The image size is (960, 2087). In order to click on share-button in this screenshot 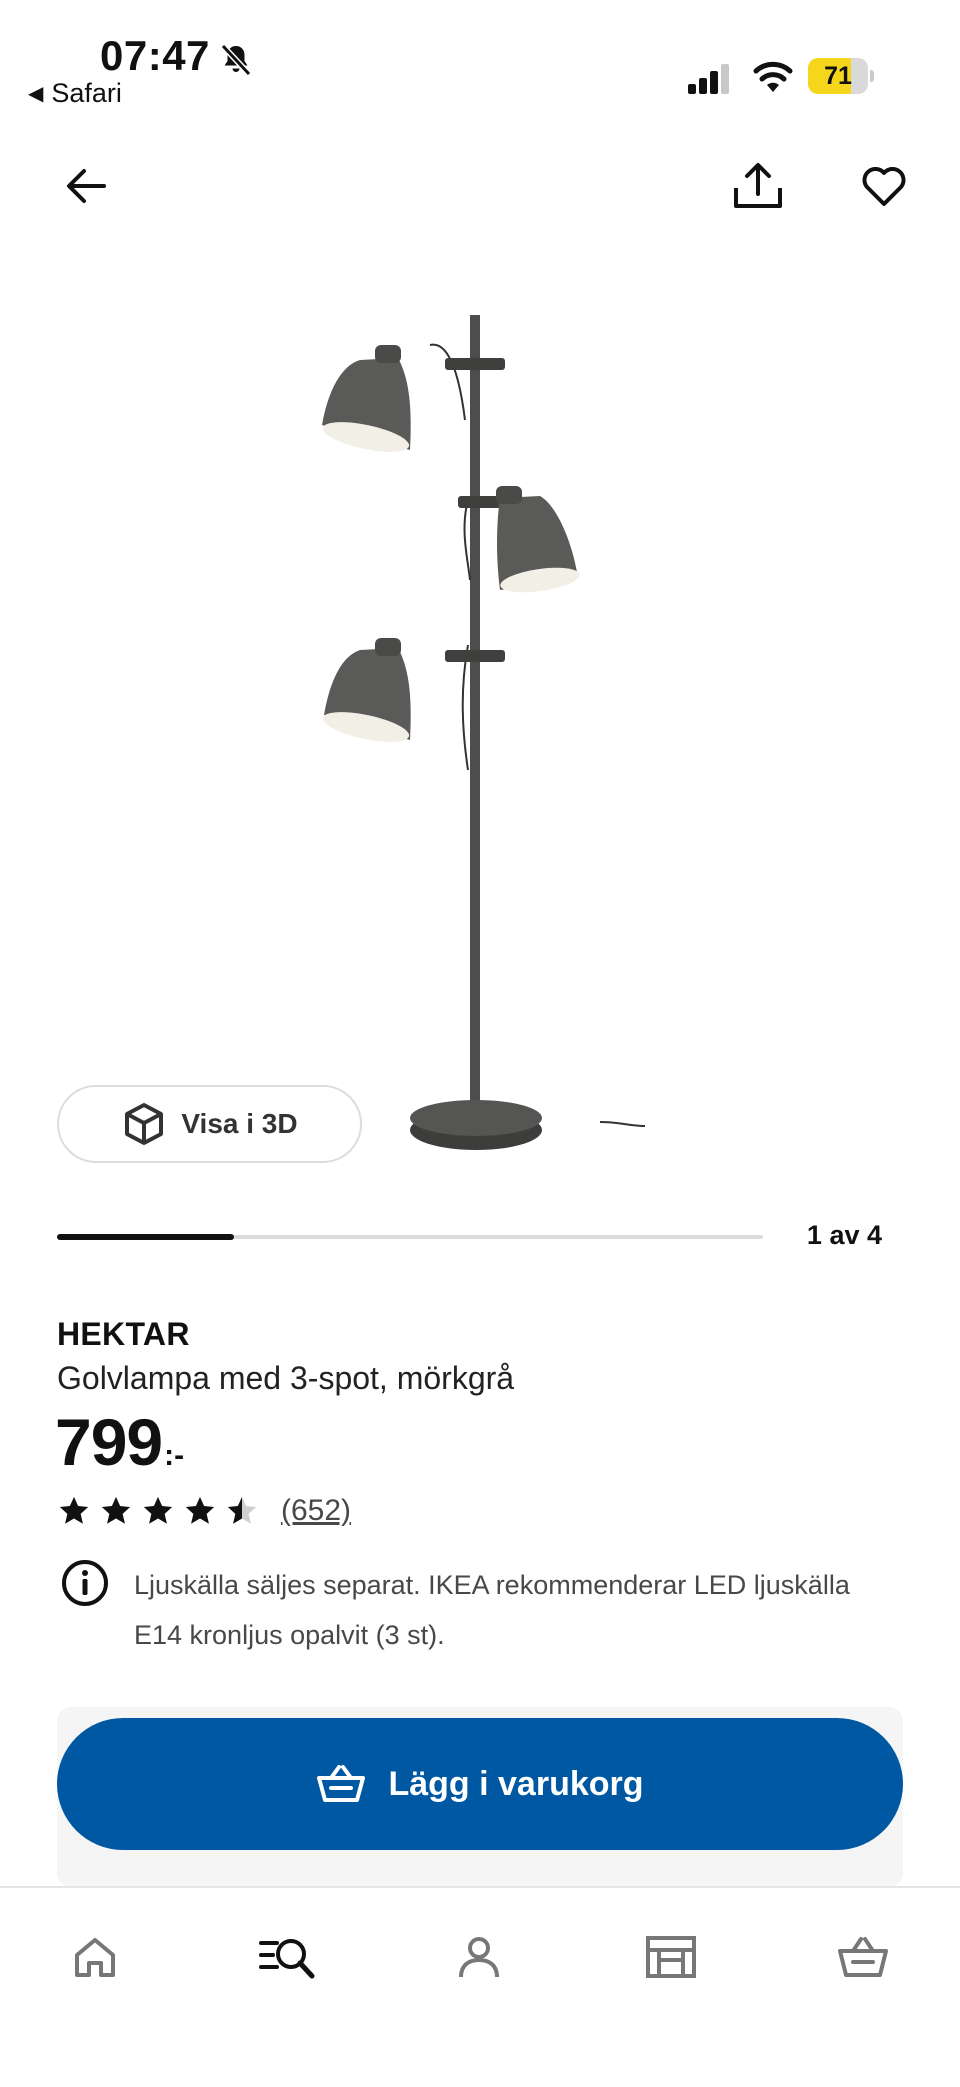, I will do `click(758, 186)`.